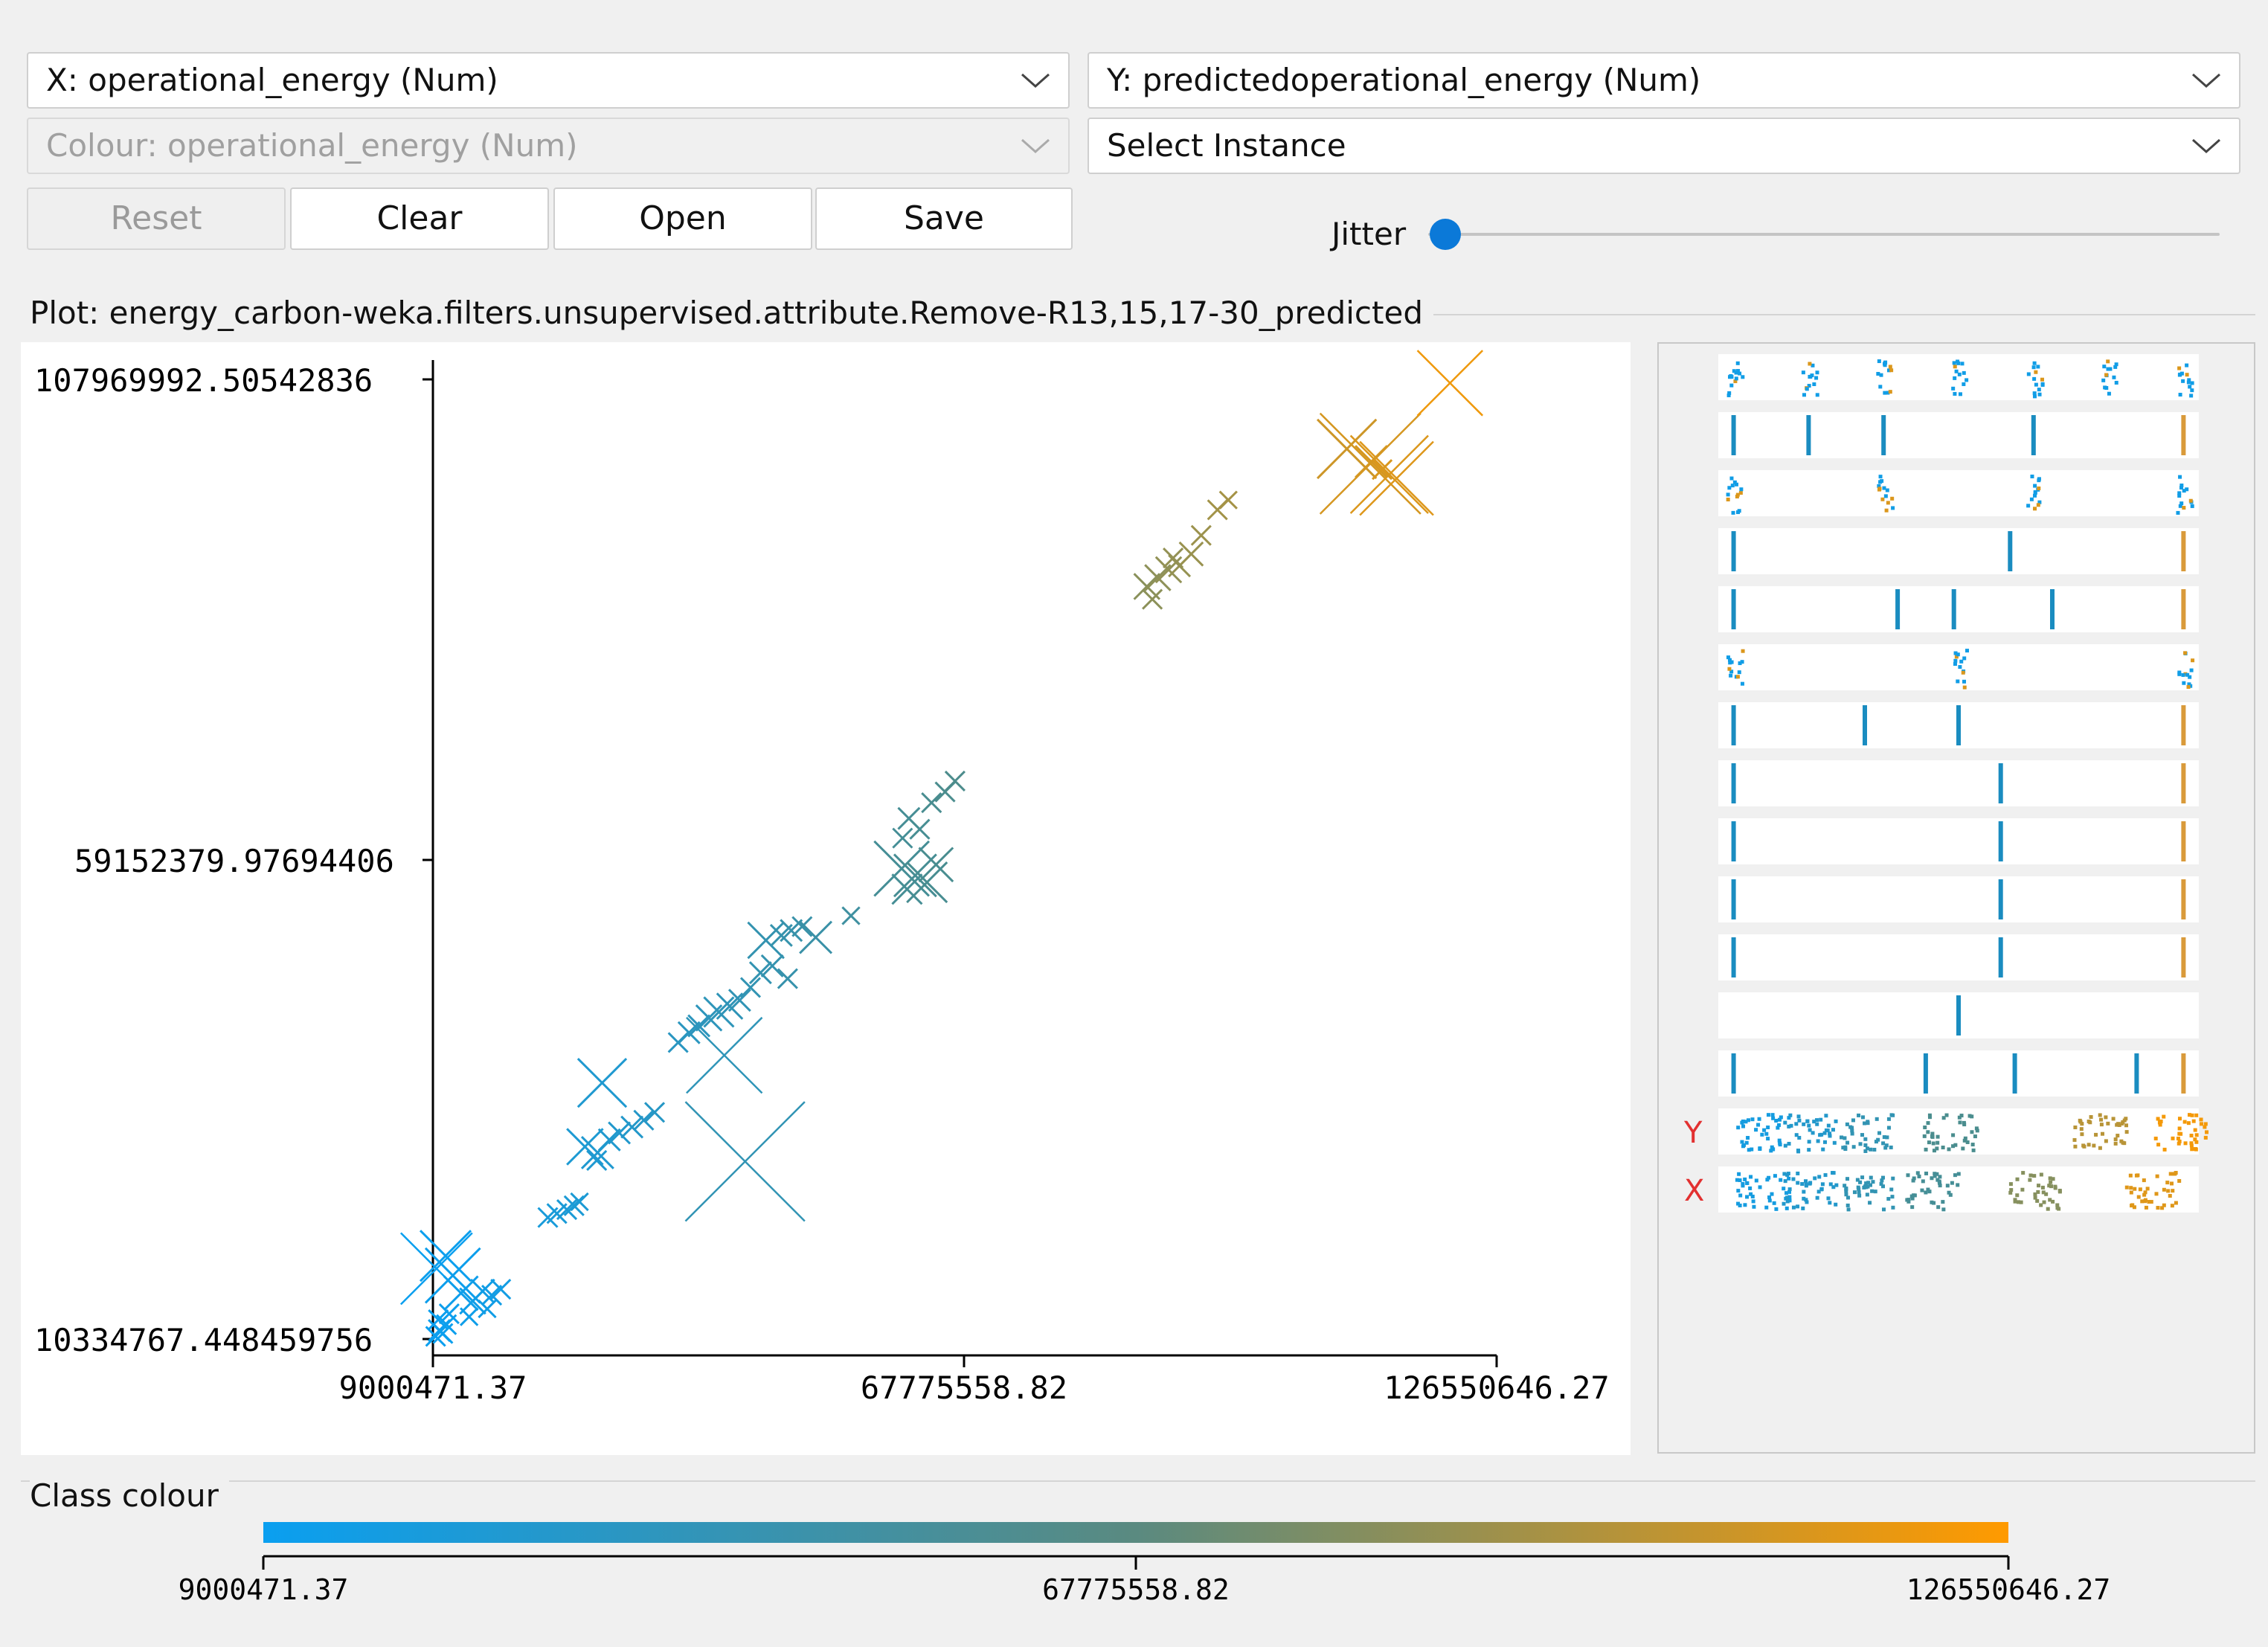 This screenshot has height=1647, width=2268. What do you see at coordinates (420, 218) in the screenshot?
I see `clear-button: Clear` at bounding box center [420, 218].